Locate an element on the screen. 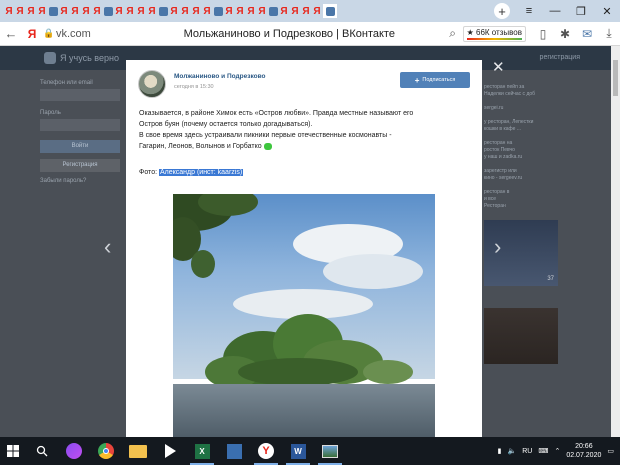  vk-favicon-icon is located at coordinates (108, 11).